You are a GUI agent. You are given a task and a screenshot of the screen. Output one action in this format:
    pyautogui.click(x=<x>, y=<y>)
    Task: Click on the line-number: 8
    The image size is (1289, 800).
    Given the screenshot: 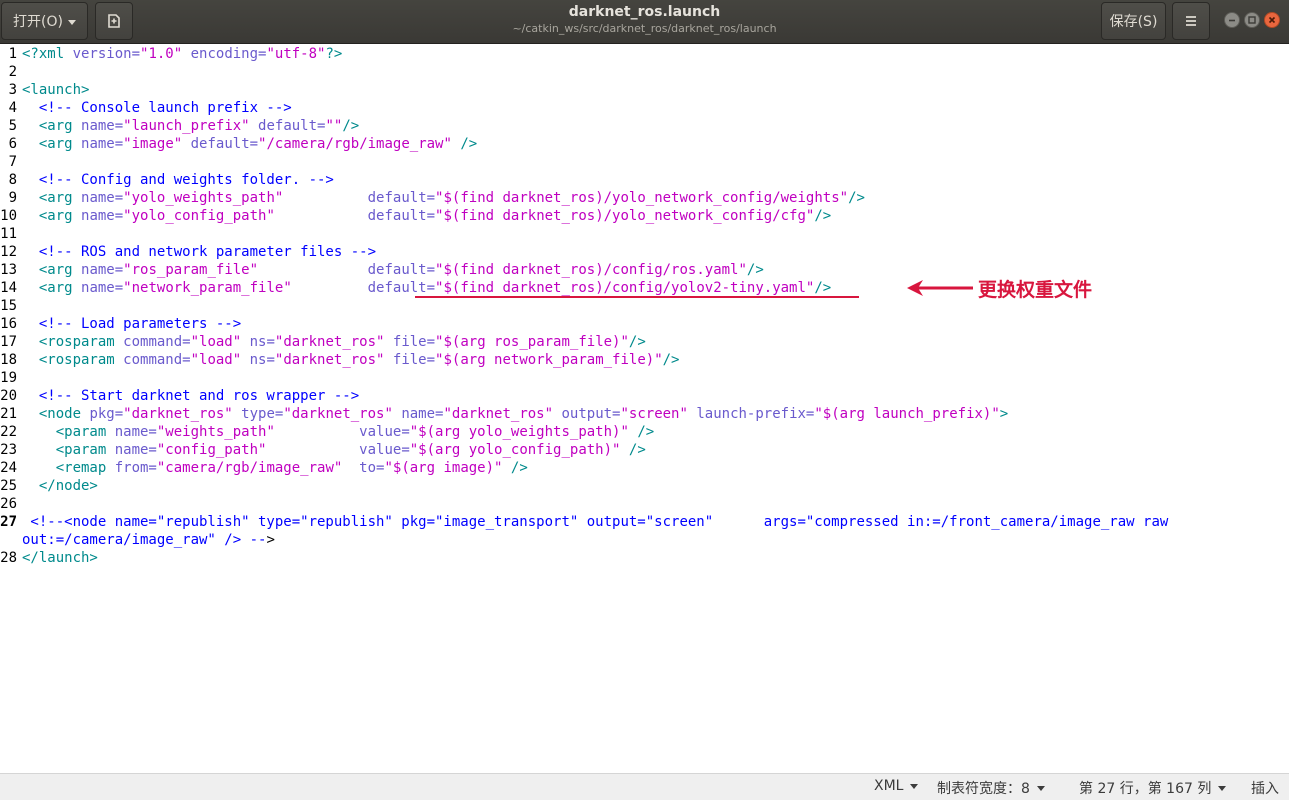 What is the action you would take?
    pyautogui.click(x=12, y=180)
    